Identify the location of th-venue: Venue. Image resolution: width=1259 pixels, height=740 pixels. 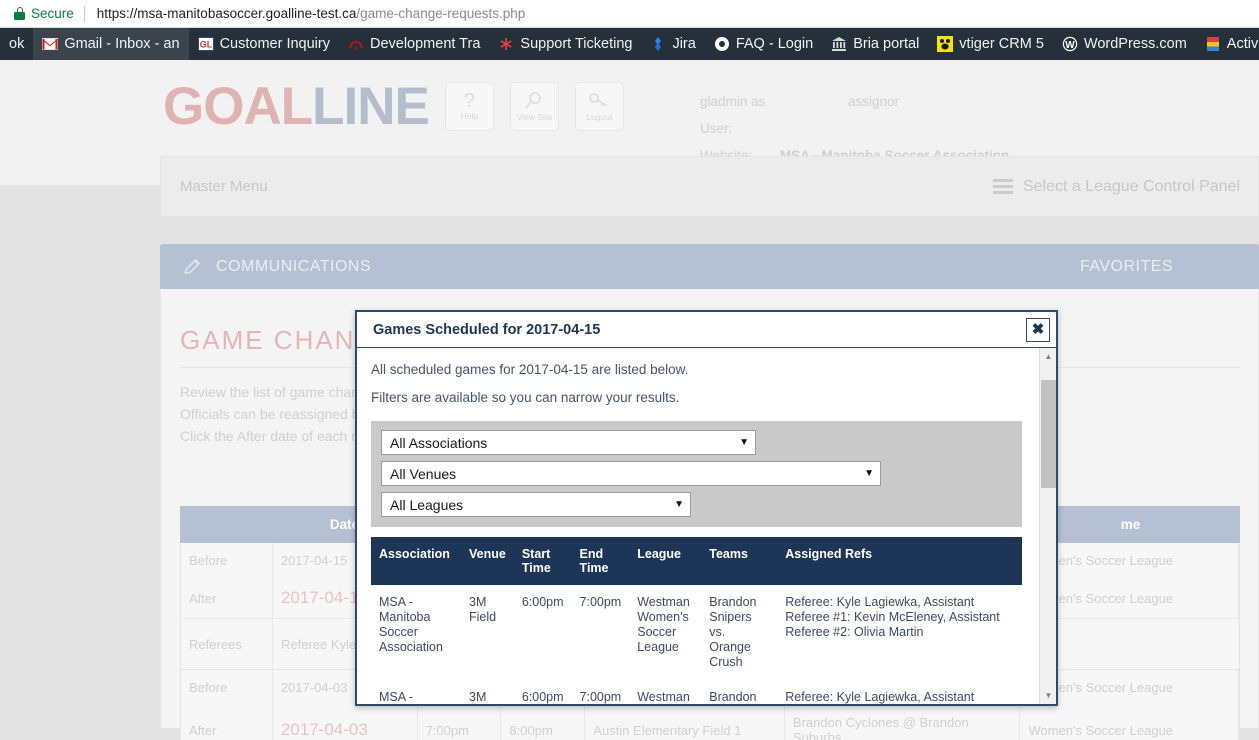
(487, 561).